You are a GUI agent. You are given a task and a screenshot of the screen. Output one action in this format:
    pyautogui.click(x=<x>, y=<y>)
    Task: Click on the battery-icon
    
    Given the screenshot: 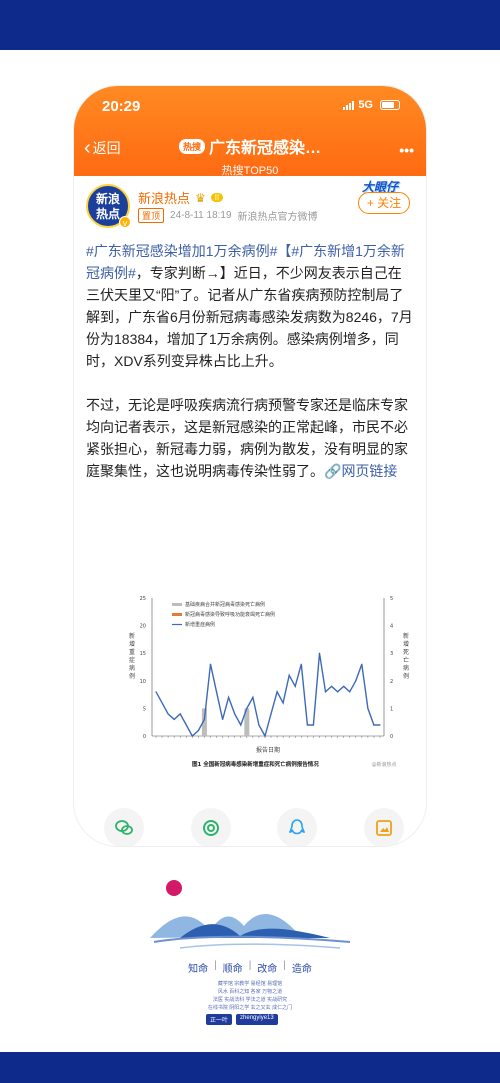 What is the action you would take?
    pyautogui.click(x=390, y=105)
    